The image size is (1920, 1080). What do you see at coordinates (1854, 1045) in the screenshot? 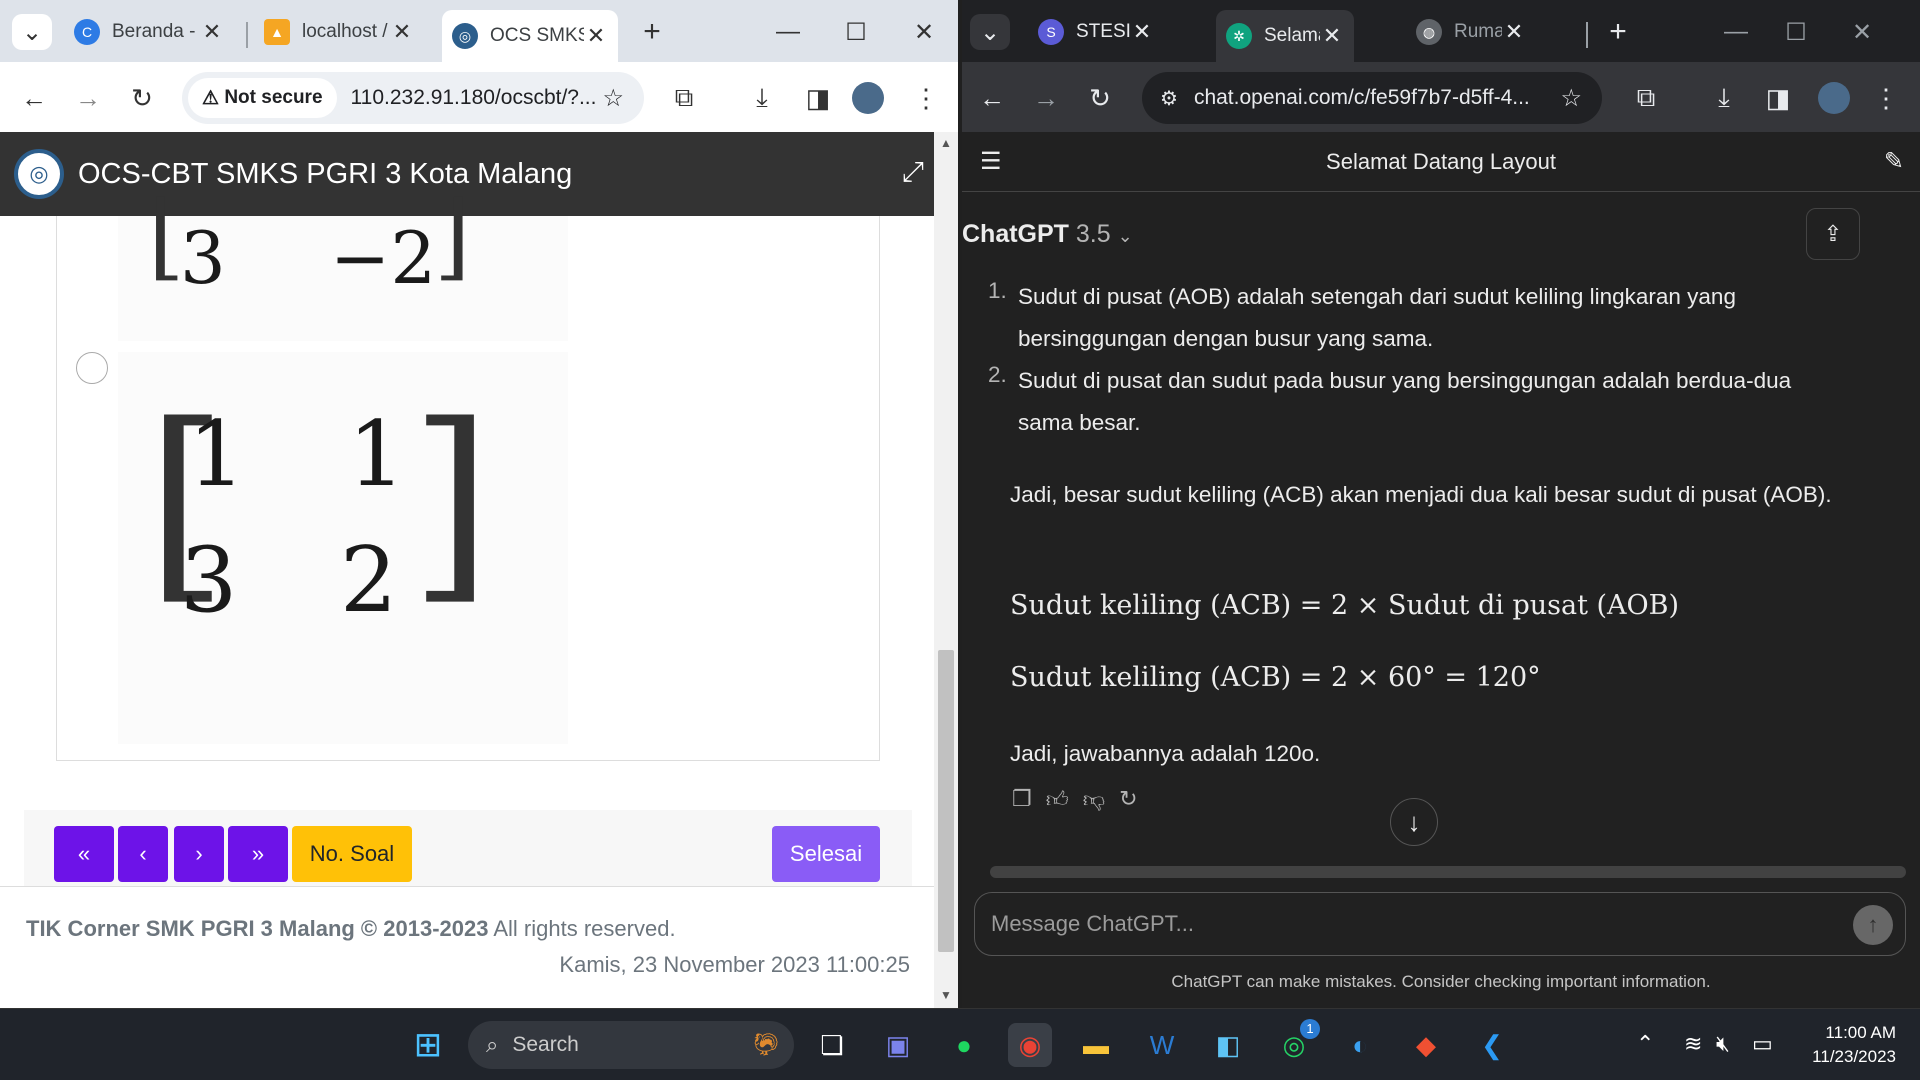
I see `system-clock: 11:00 AM 11/23/2023` at bounding box center [1854, 1045].